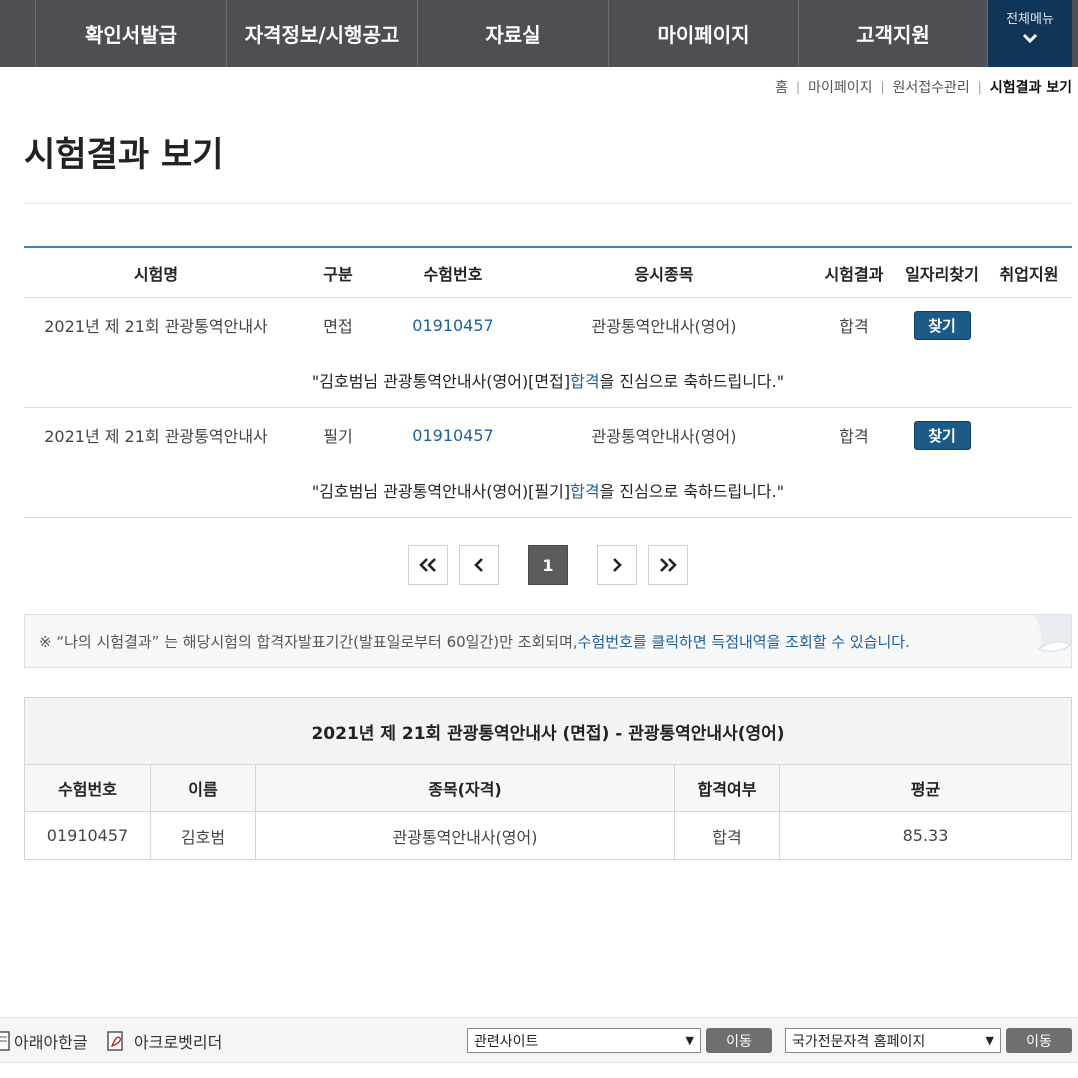  I want to click on all-menu-label: 전체메뉴, so click(1030, 19).